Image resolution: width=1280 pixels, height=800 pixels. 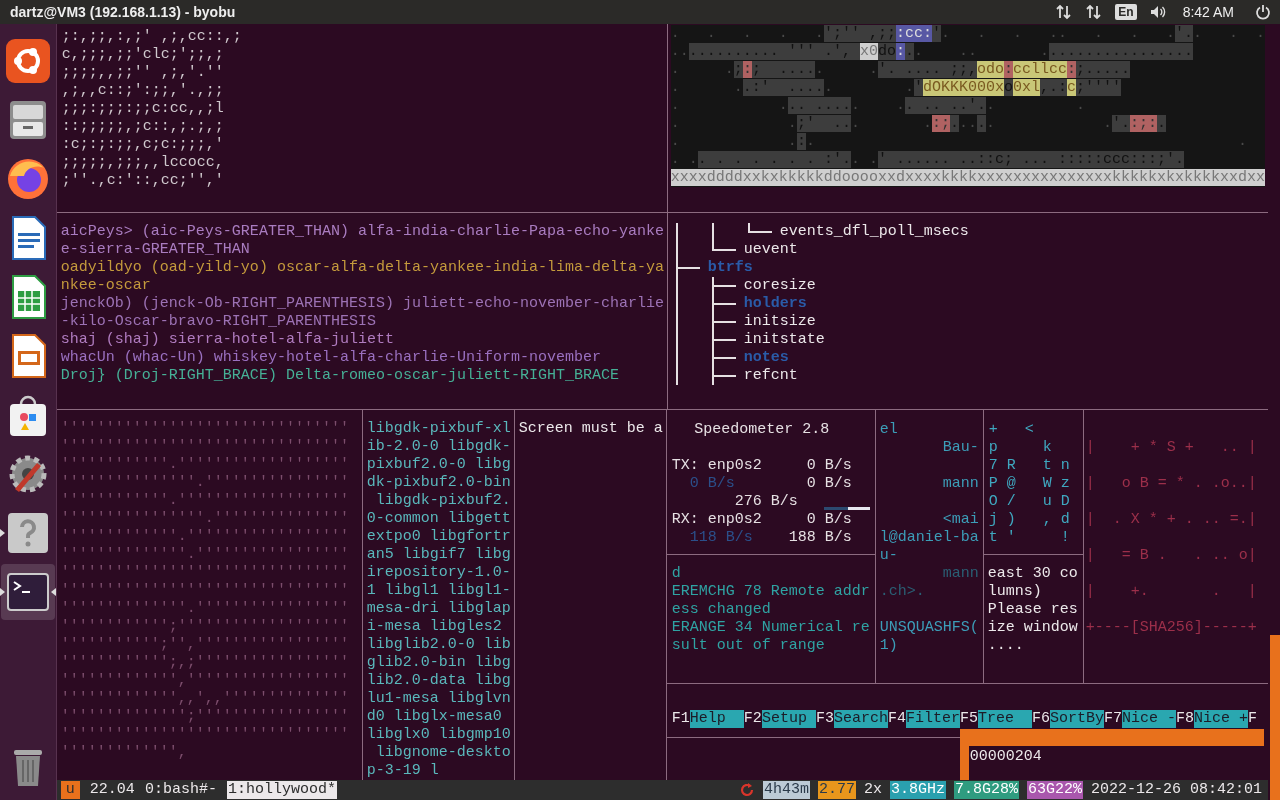 I want to click on key-randomart-line: | . X * + . .. =.|, so click(x=1171, y=520).